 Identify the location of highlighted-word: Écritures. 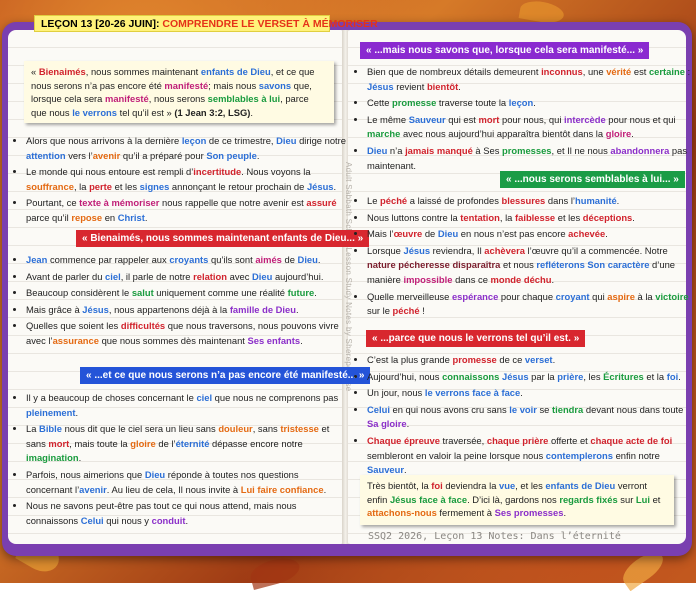
(623, 376).